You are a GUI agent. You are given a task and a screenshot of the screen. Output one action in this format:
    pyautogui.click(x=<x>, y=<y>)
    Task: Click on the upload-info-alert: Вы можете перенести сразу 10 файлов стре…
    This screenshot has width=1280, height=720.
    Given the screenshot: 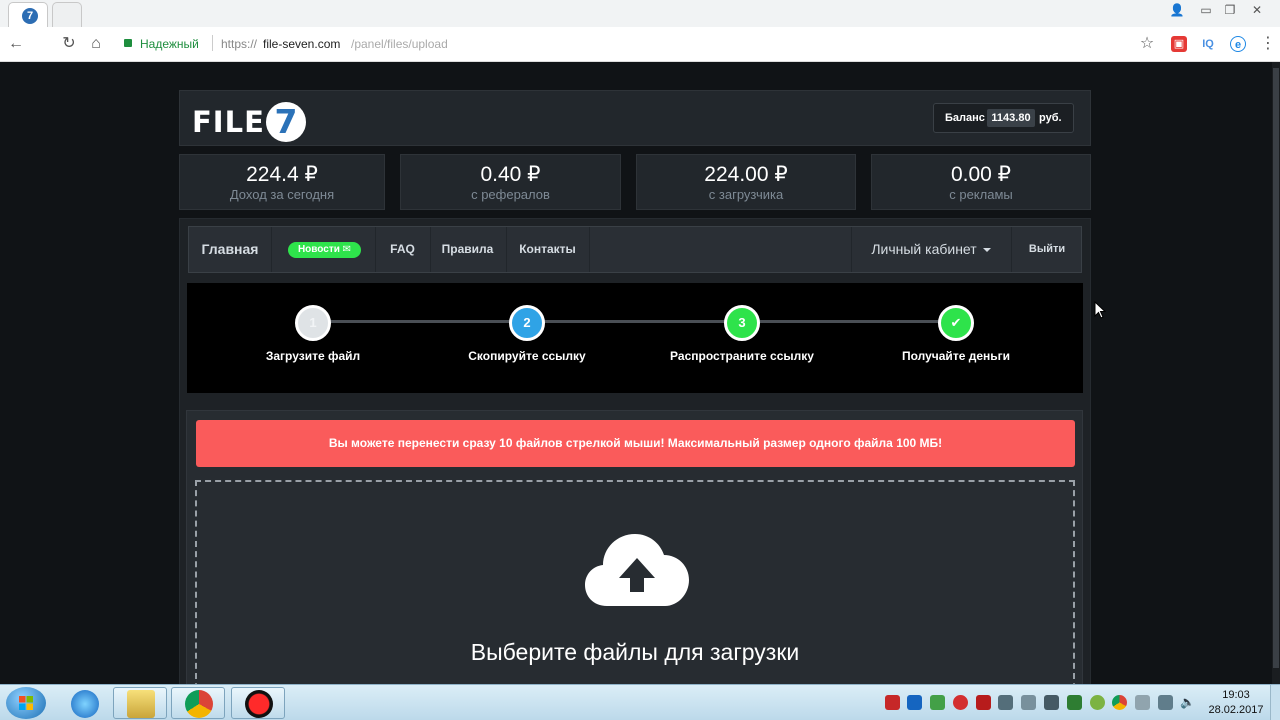 What is the action you would take?
    pyautogui.click(x=635, y=443)
    